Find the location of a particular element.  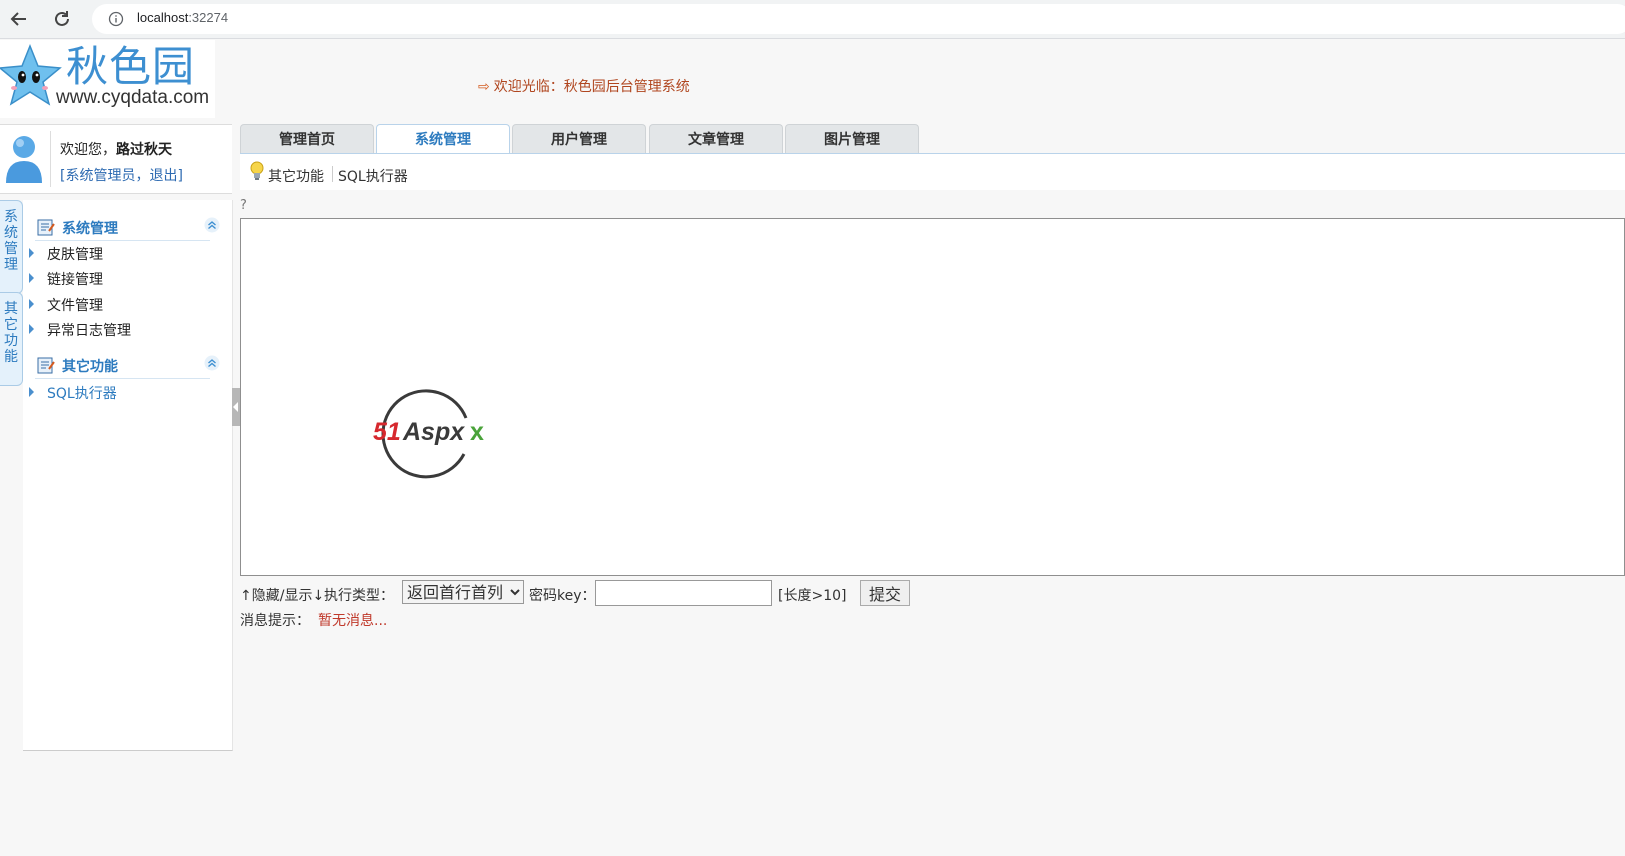

back-arrow-icon is located at coordinates (19, 19).